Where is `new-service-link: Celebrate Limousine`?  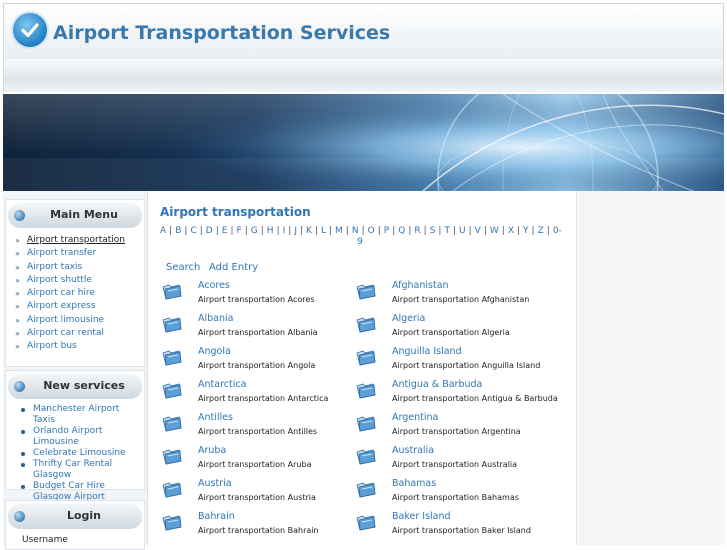 new-service-link: Celebrate Limousine is located at coordinates (74, 453).